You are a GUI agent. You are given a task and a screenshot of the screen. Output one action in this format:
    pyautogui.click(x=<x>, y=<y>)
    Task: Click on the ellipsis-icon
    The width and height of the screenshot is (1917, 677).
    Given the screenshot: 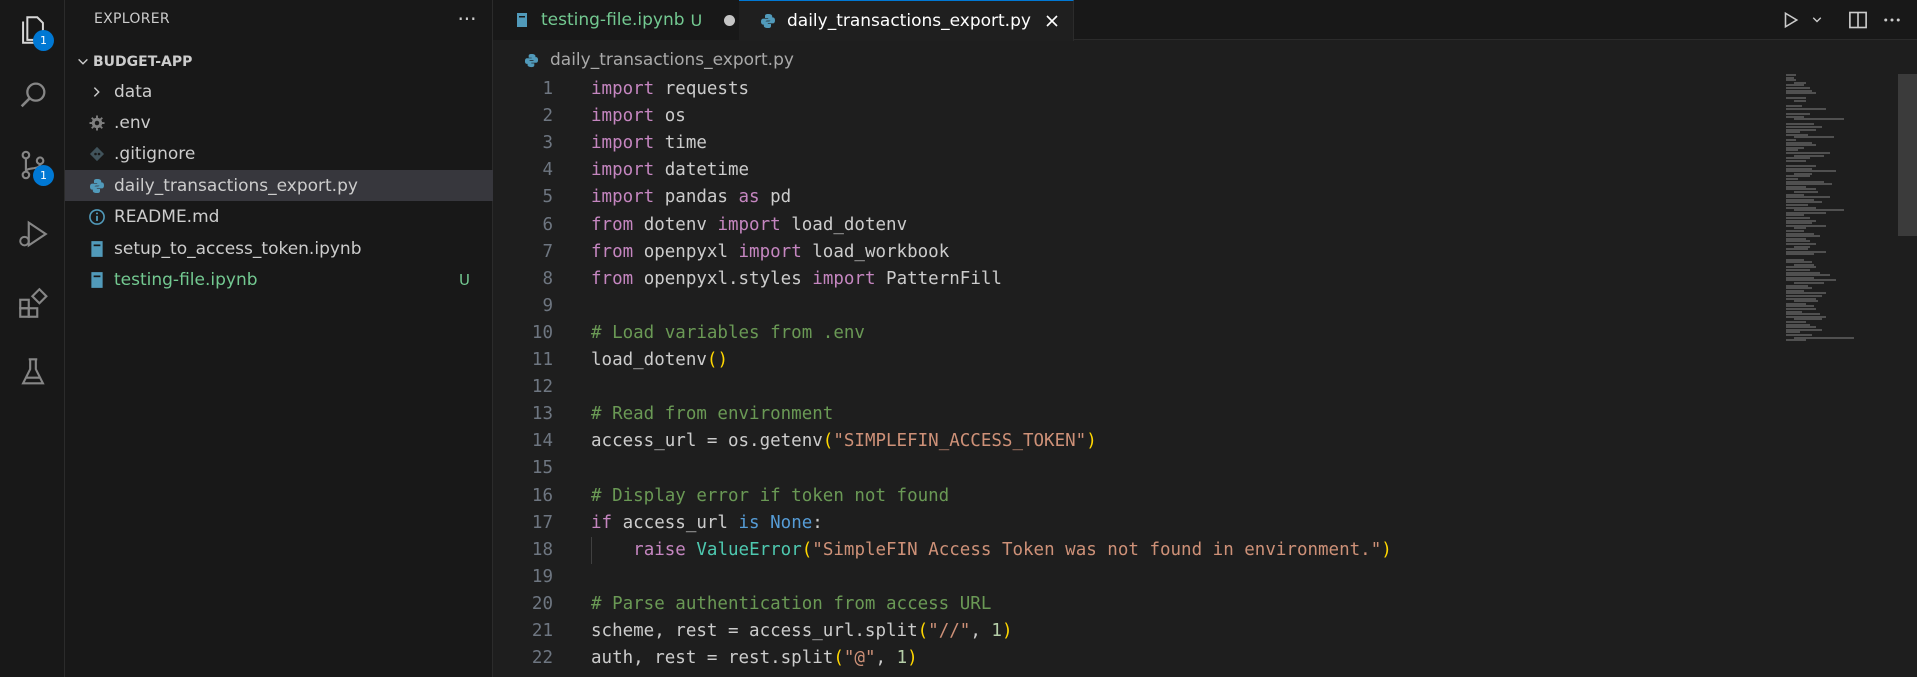 What is the action you would take?
    pyautogui.click(x=1892, y=20)
    